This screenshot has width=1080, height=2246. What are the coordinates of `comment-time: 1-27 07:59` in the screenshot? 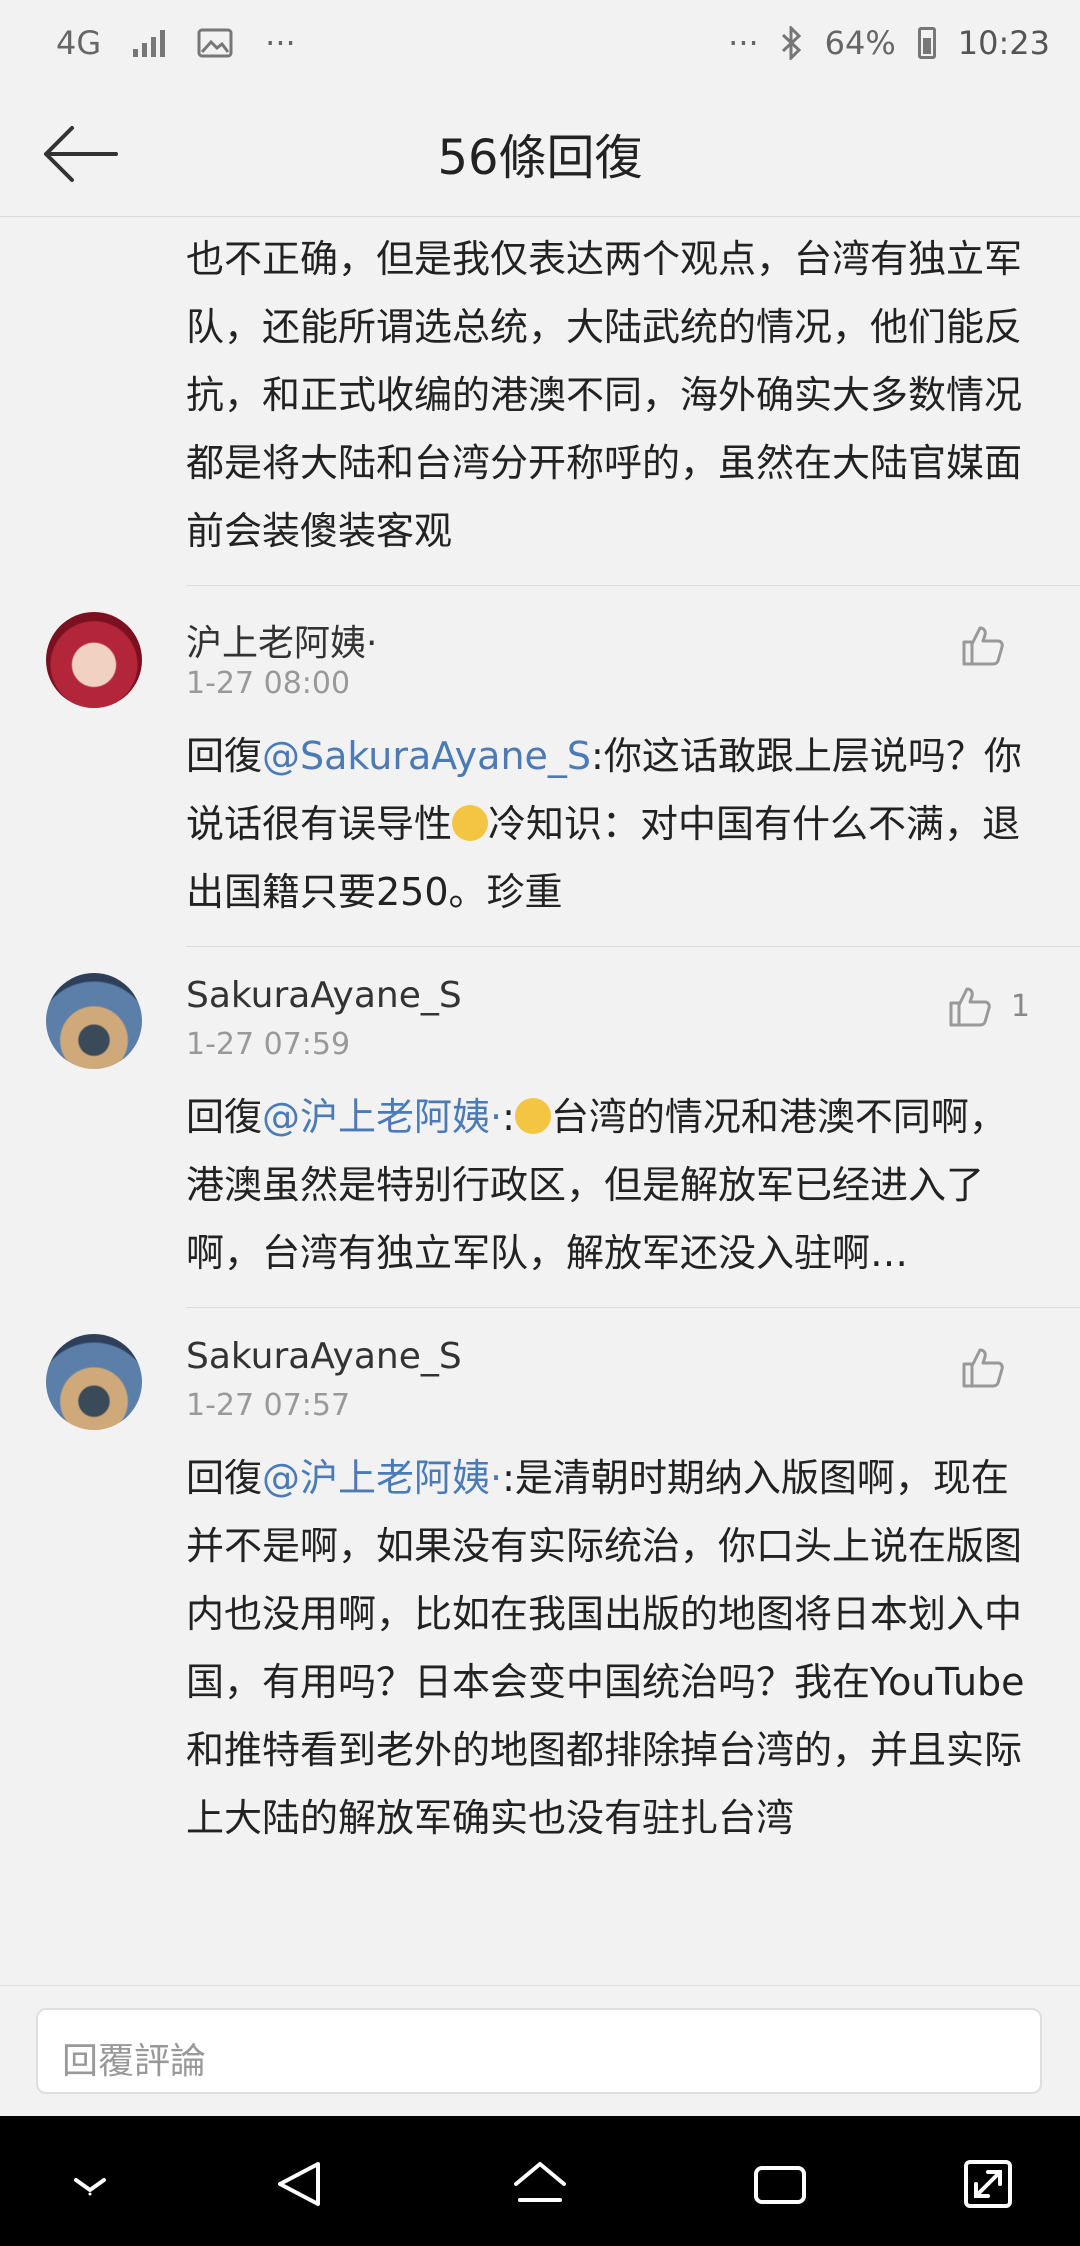 It's located at (268, 1044).